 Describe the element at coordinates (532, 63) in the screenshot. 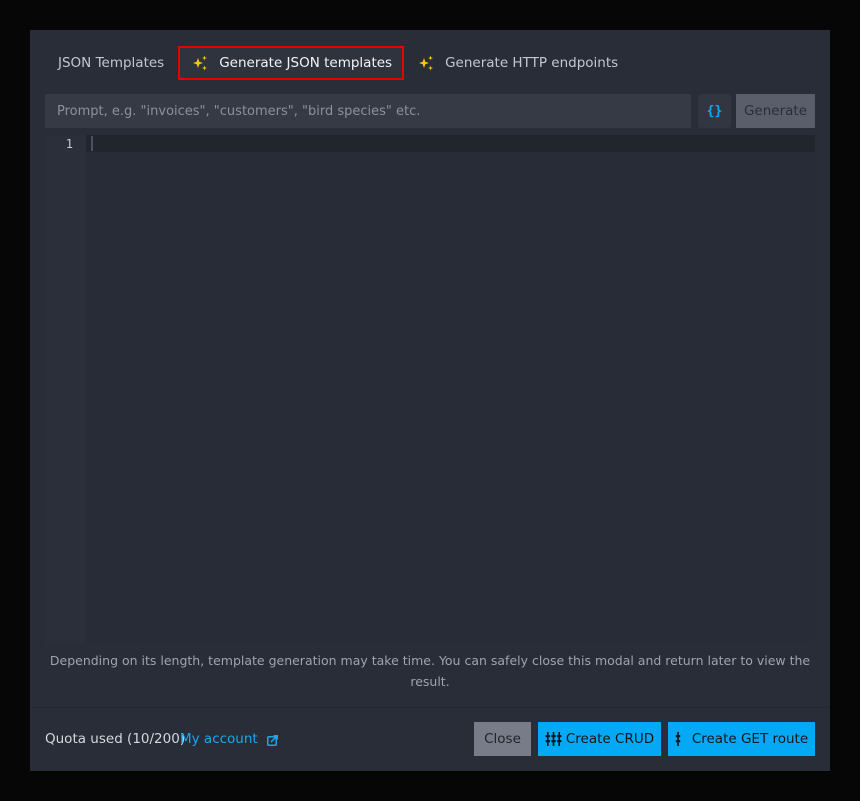

I see `tab-label: Generate HTTP endpoints` at that location.